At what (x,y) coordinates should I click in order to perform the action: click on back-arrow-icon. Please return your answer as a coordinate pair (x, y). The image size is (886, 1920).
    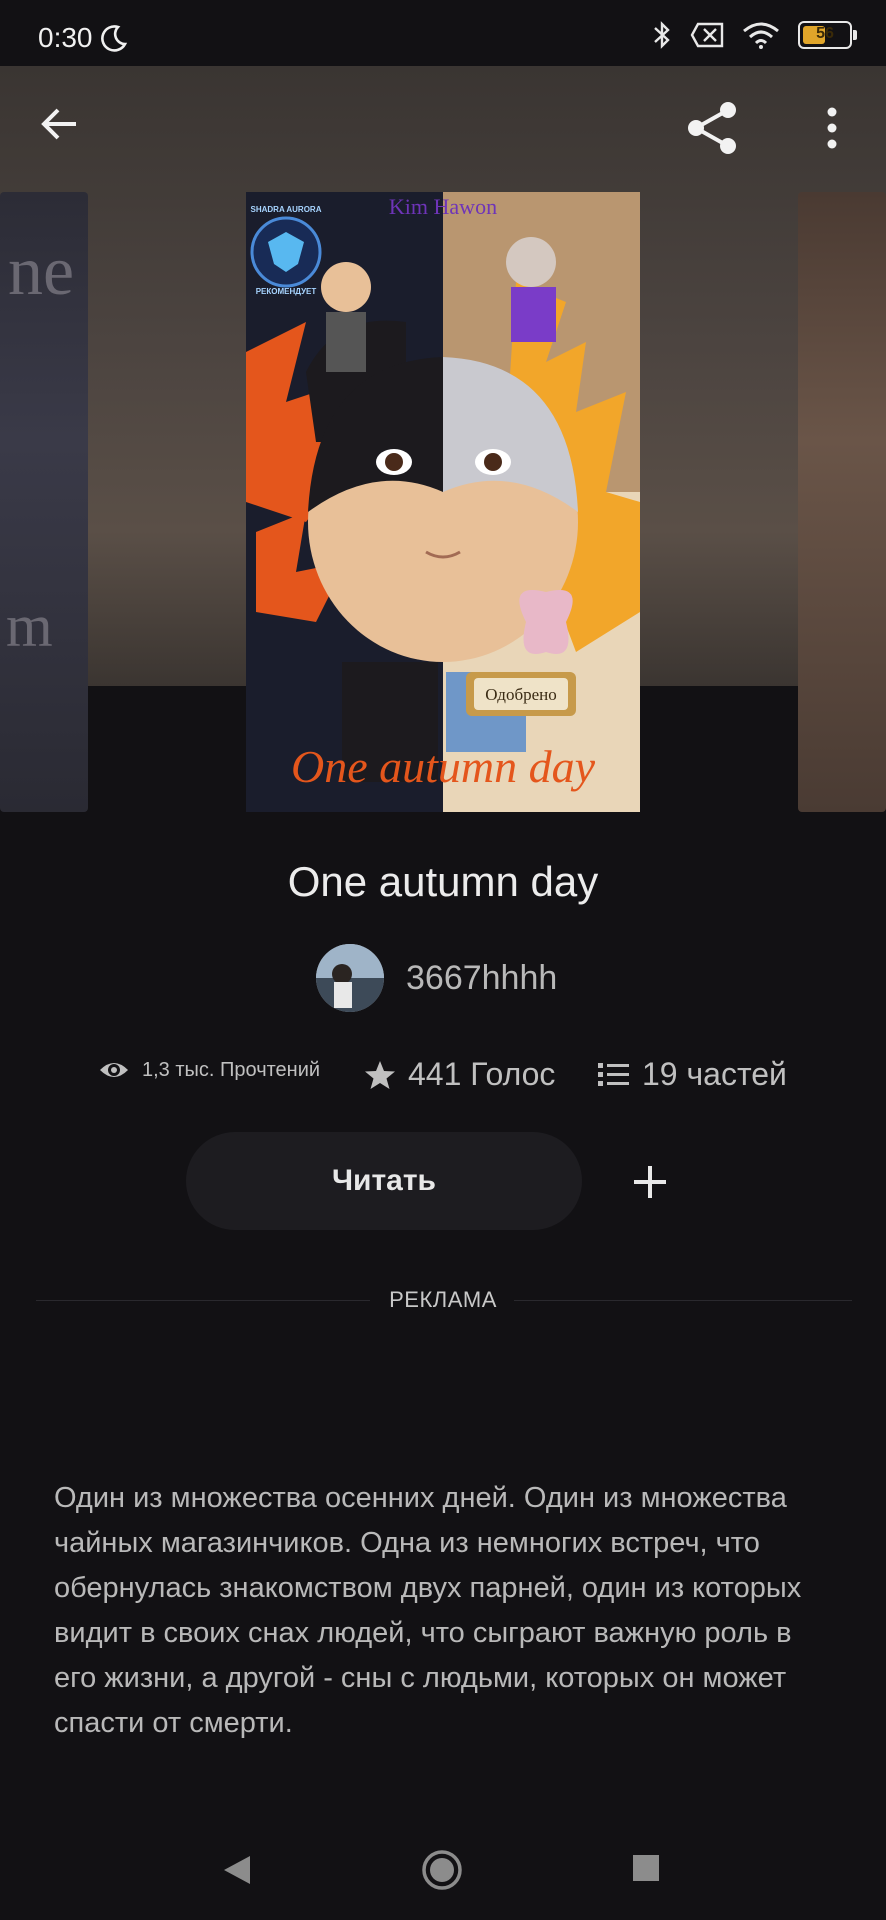
    Looking at the image, I should click on (60, 124).